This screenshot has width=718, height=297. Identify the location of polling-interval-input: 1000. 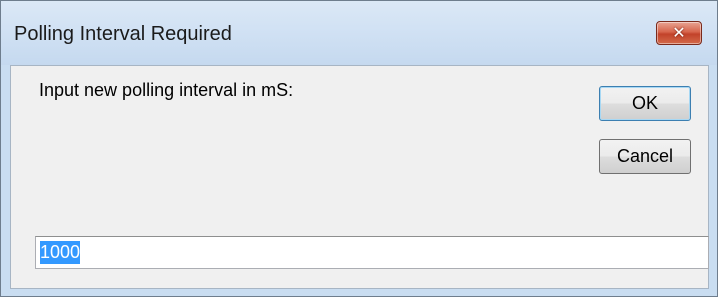
(372, 252).